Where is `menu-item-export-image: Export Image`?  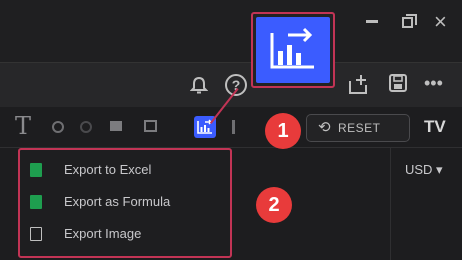
menu-item-export-image: Export Image is located at coordinates (125, 235).